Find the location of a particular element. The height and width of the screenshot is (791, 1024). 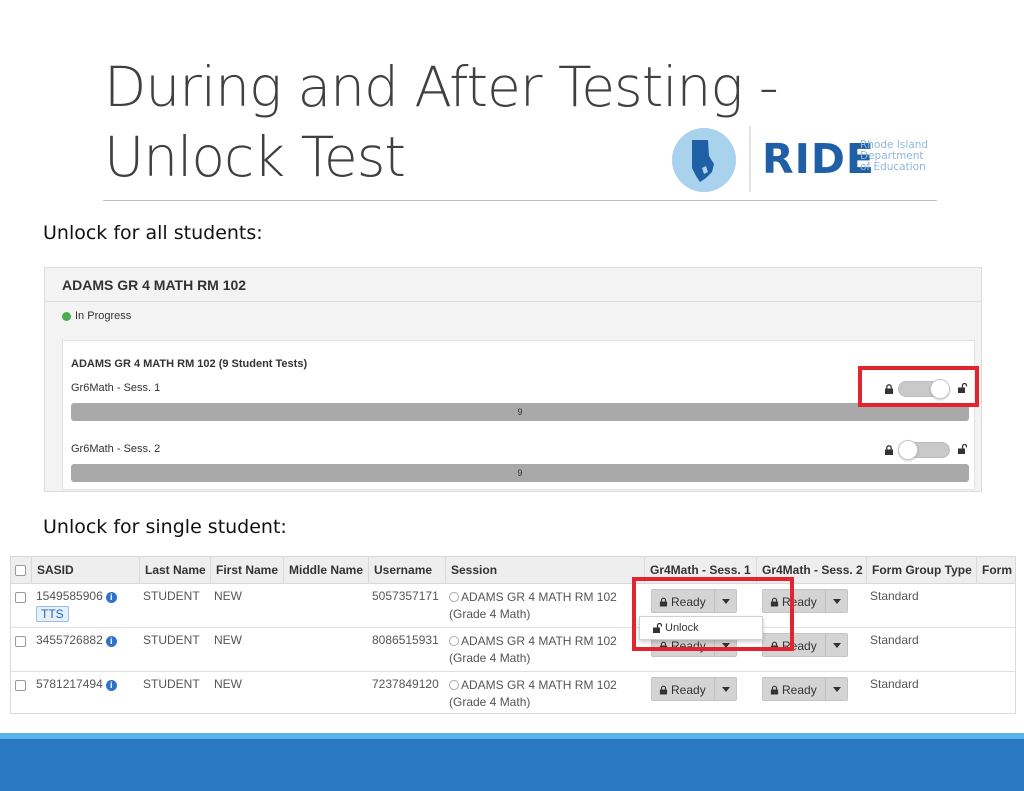

sasid-cell: 3455726882 i is located at coordinates (76, 640).